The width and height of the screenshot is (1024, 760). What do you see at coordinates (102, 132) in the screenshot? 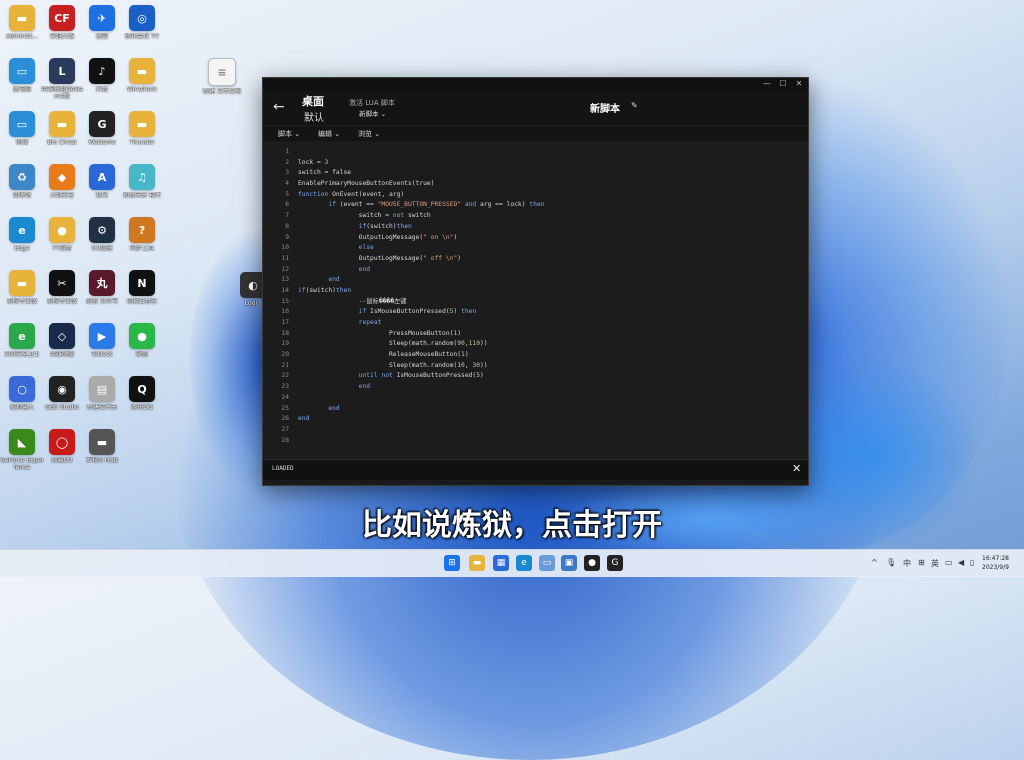
I see `desktop-icon: G WeGame` at bounding box center [102, 132].